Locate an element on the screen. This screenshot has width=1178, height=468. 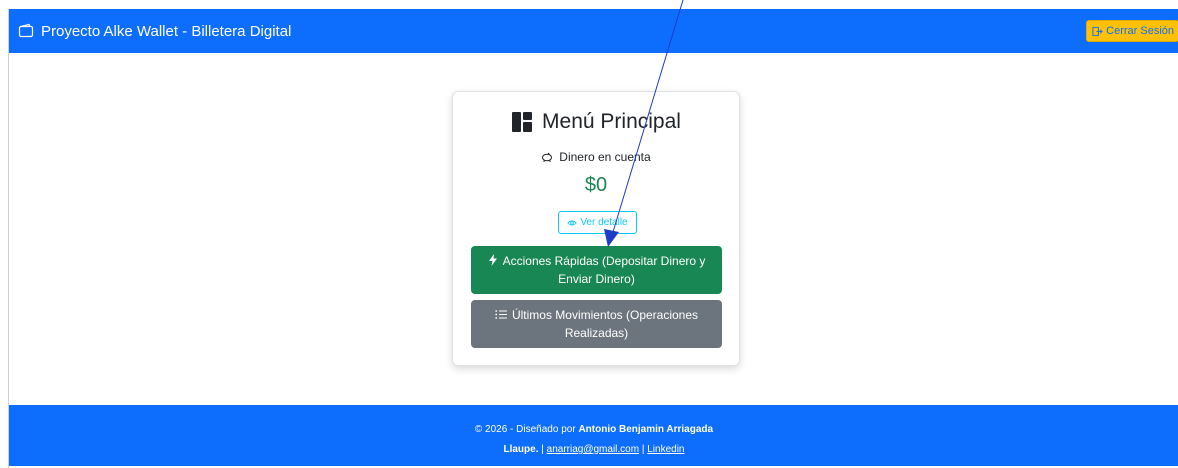
eye-icon is located at coordinates (572, 222).